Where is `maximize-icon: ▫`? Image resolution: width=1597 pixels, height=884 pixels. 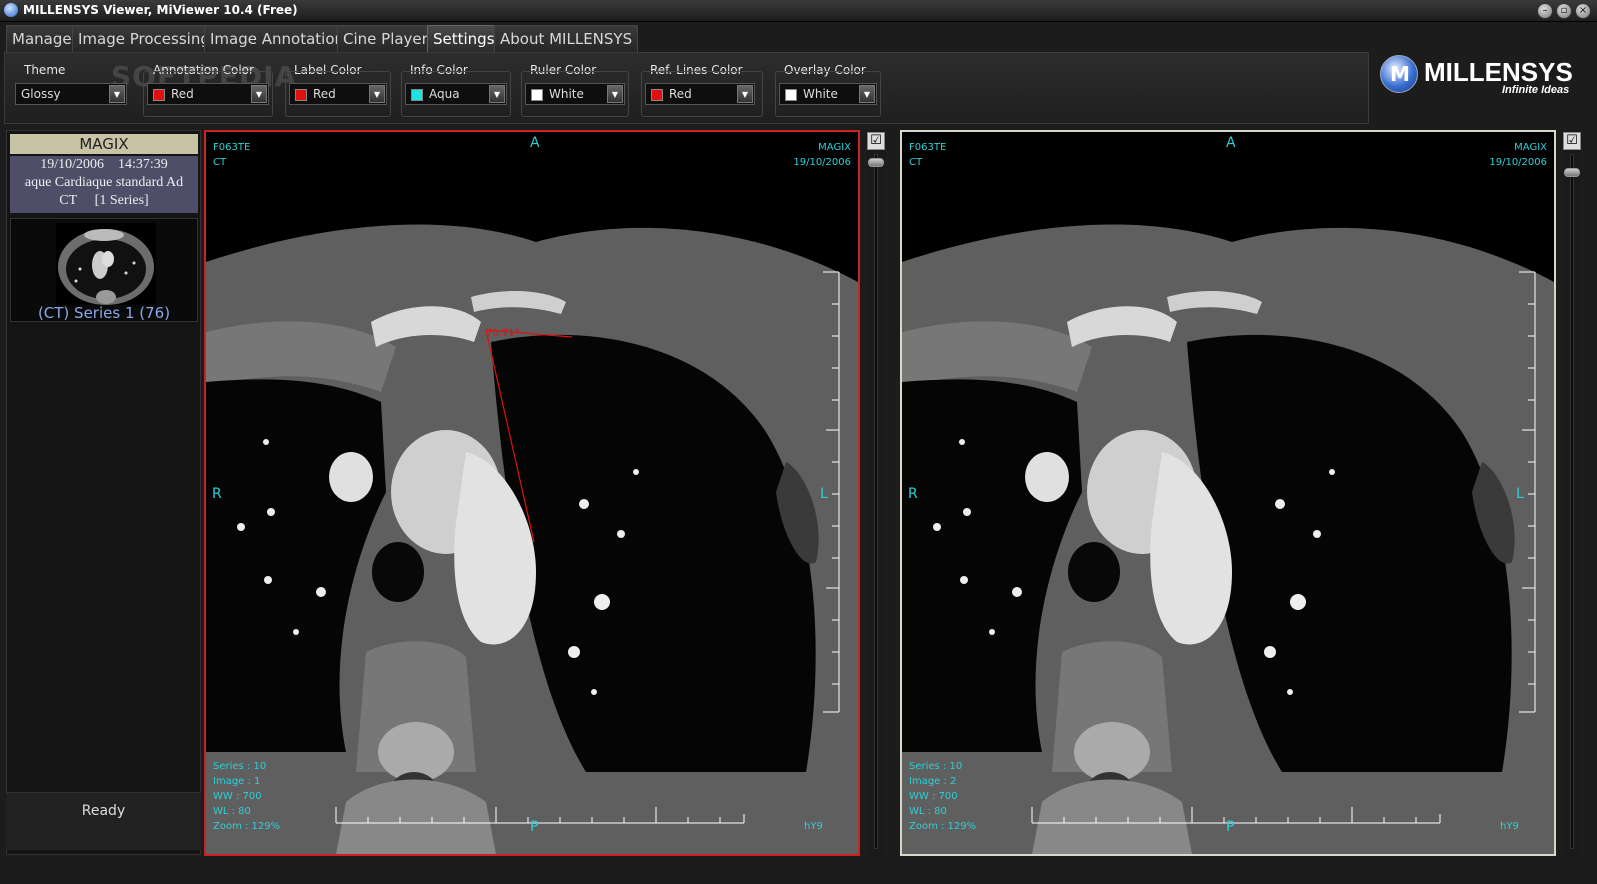
maximize-icon: ▫ is located at coordinates (1564, 11).